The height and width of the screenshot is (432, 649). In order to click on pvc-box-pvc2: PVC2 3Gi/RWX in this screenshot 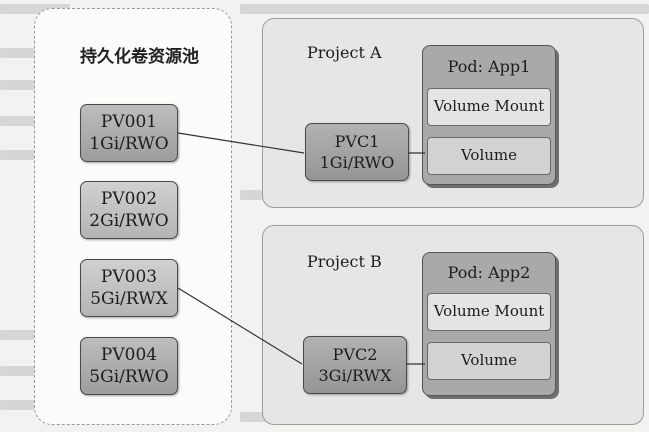, I will do `click(355, 365)`.